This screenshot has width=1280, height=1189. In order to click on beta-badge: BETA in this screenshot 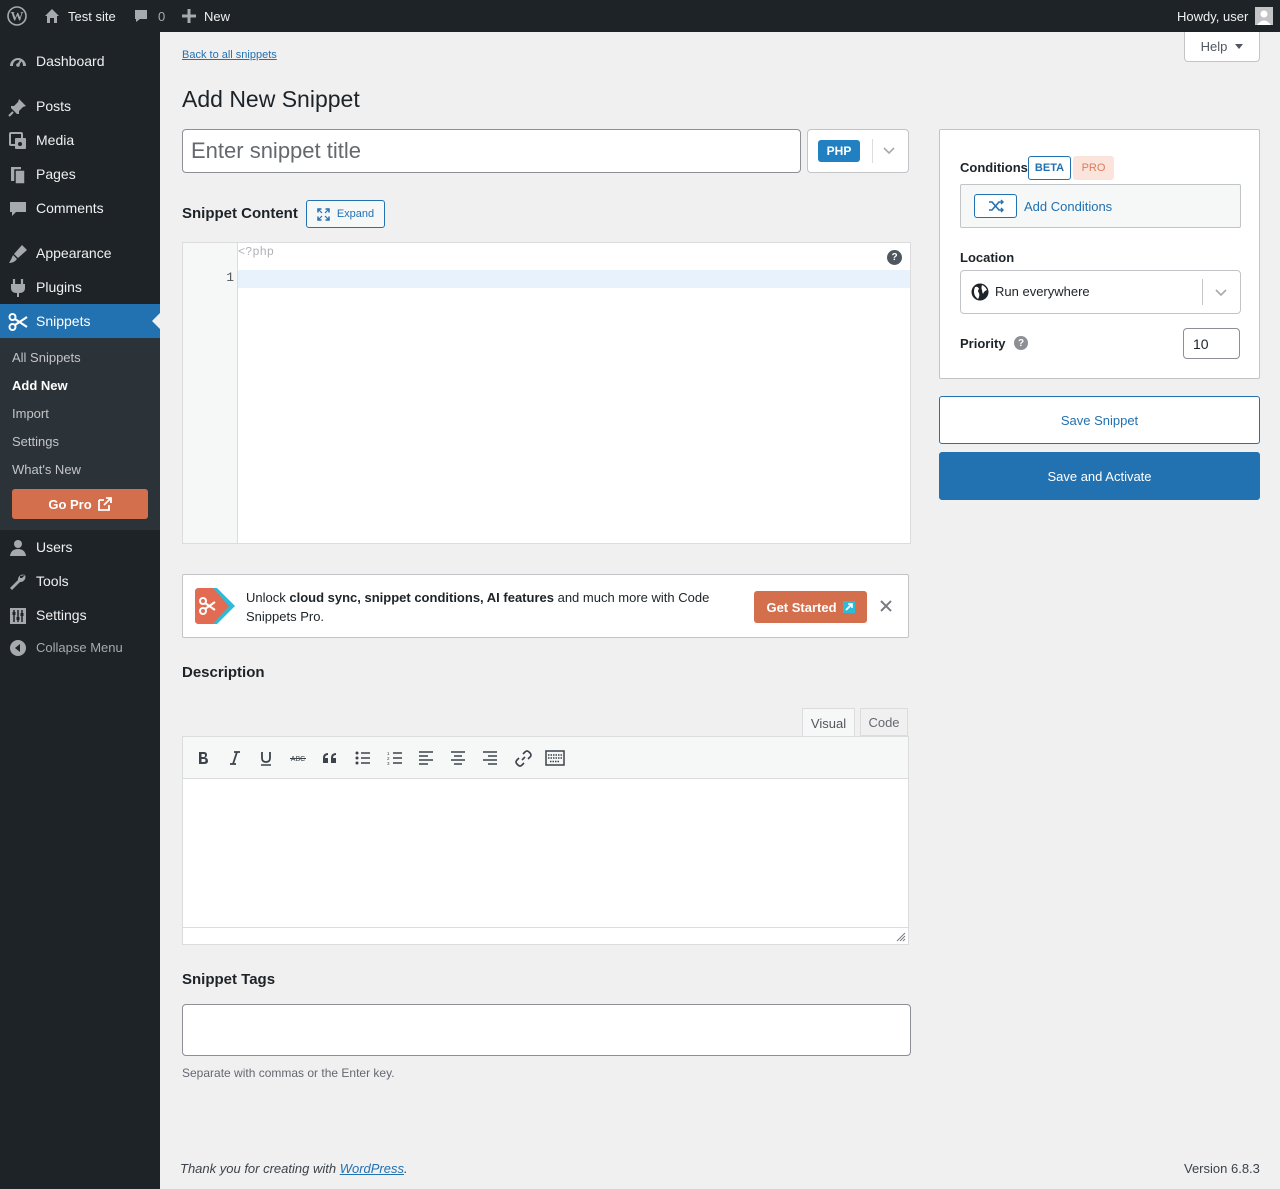, I will do `click(1049, 168)`.